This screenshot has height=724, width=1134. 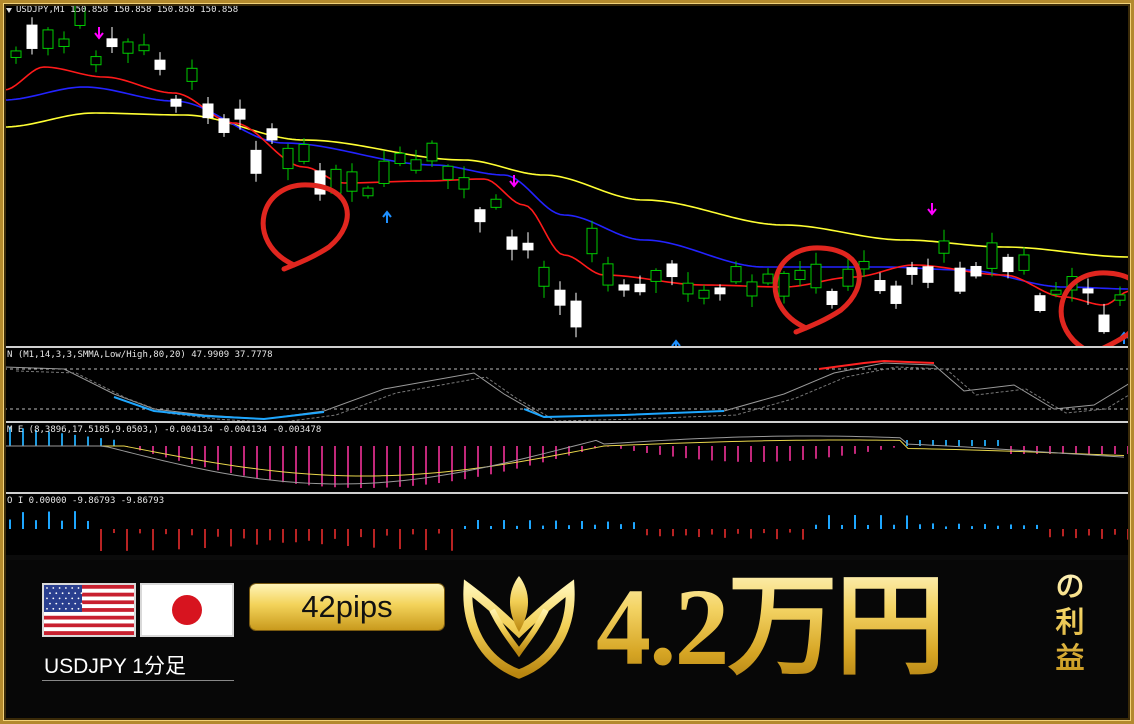 I want to click on macd-main-line, so click(x=564, y=460).